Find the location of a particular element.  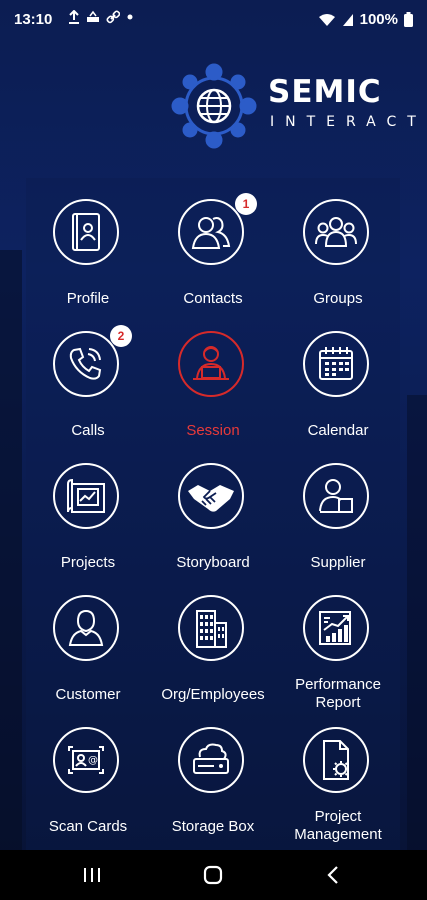

status-right: 100% is located at coordinates (365, 19).